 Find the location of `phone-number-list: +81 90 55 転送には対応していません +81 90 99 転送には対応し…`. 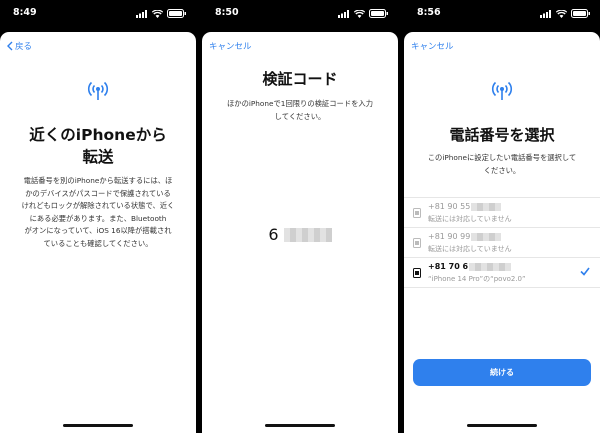

phone-number-list: +81 90 55 転送には対応していません +81 90 99 転送には対応し… is located at coordinates (502, 242).